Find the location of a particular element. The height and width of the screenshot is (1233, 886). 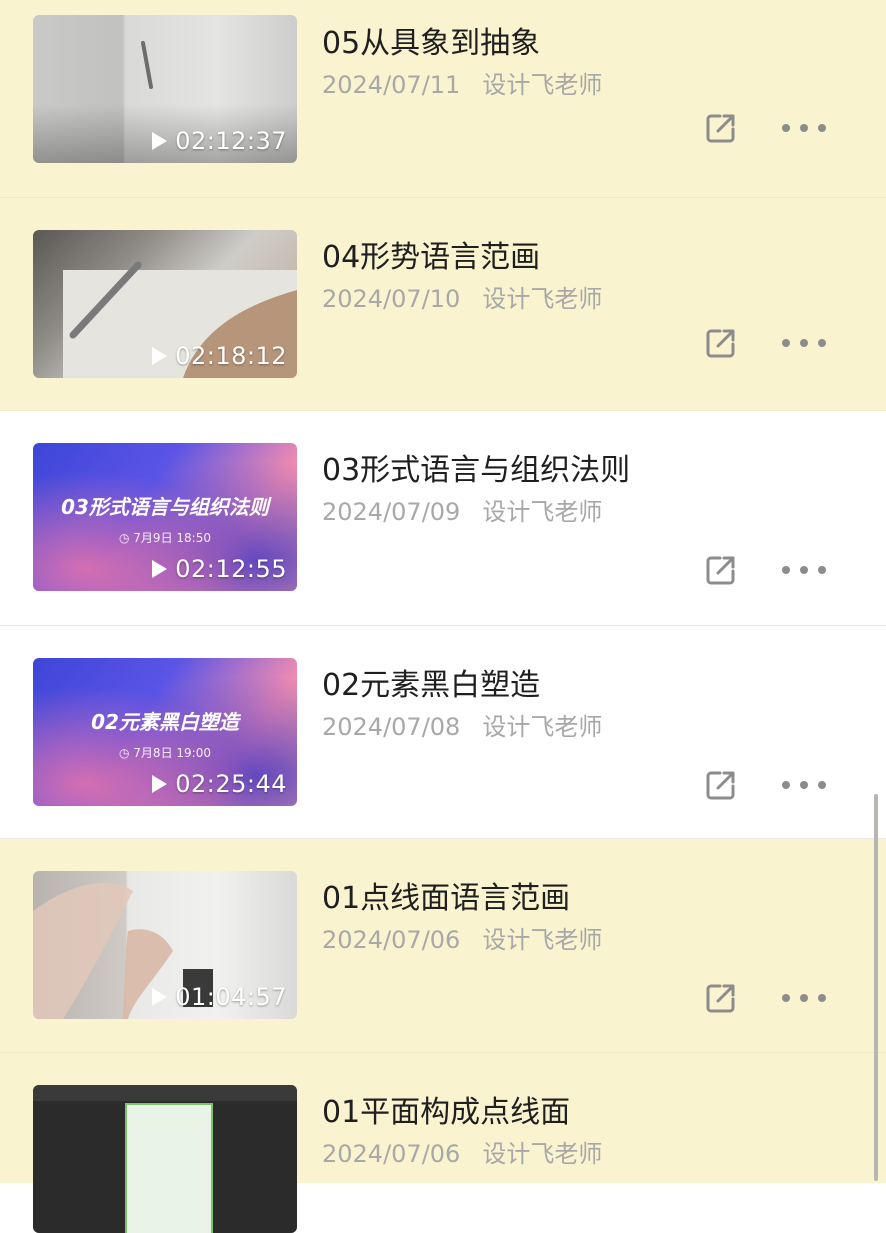

screen-toolbar is located at coordinates (165, 1093).